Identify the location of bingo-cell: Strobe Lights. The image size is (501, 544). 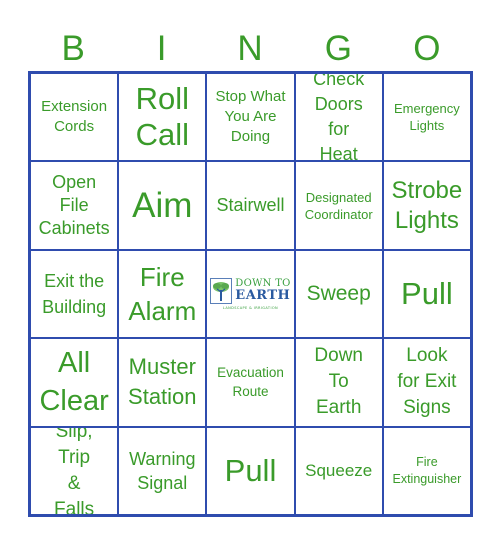
(426, 205).